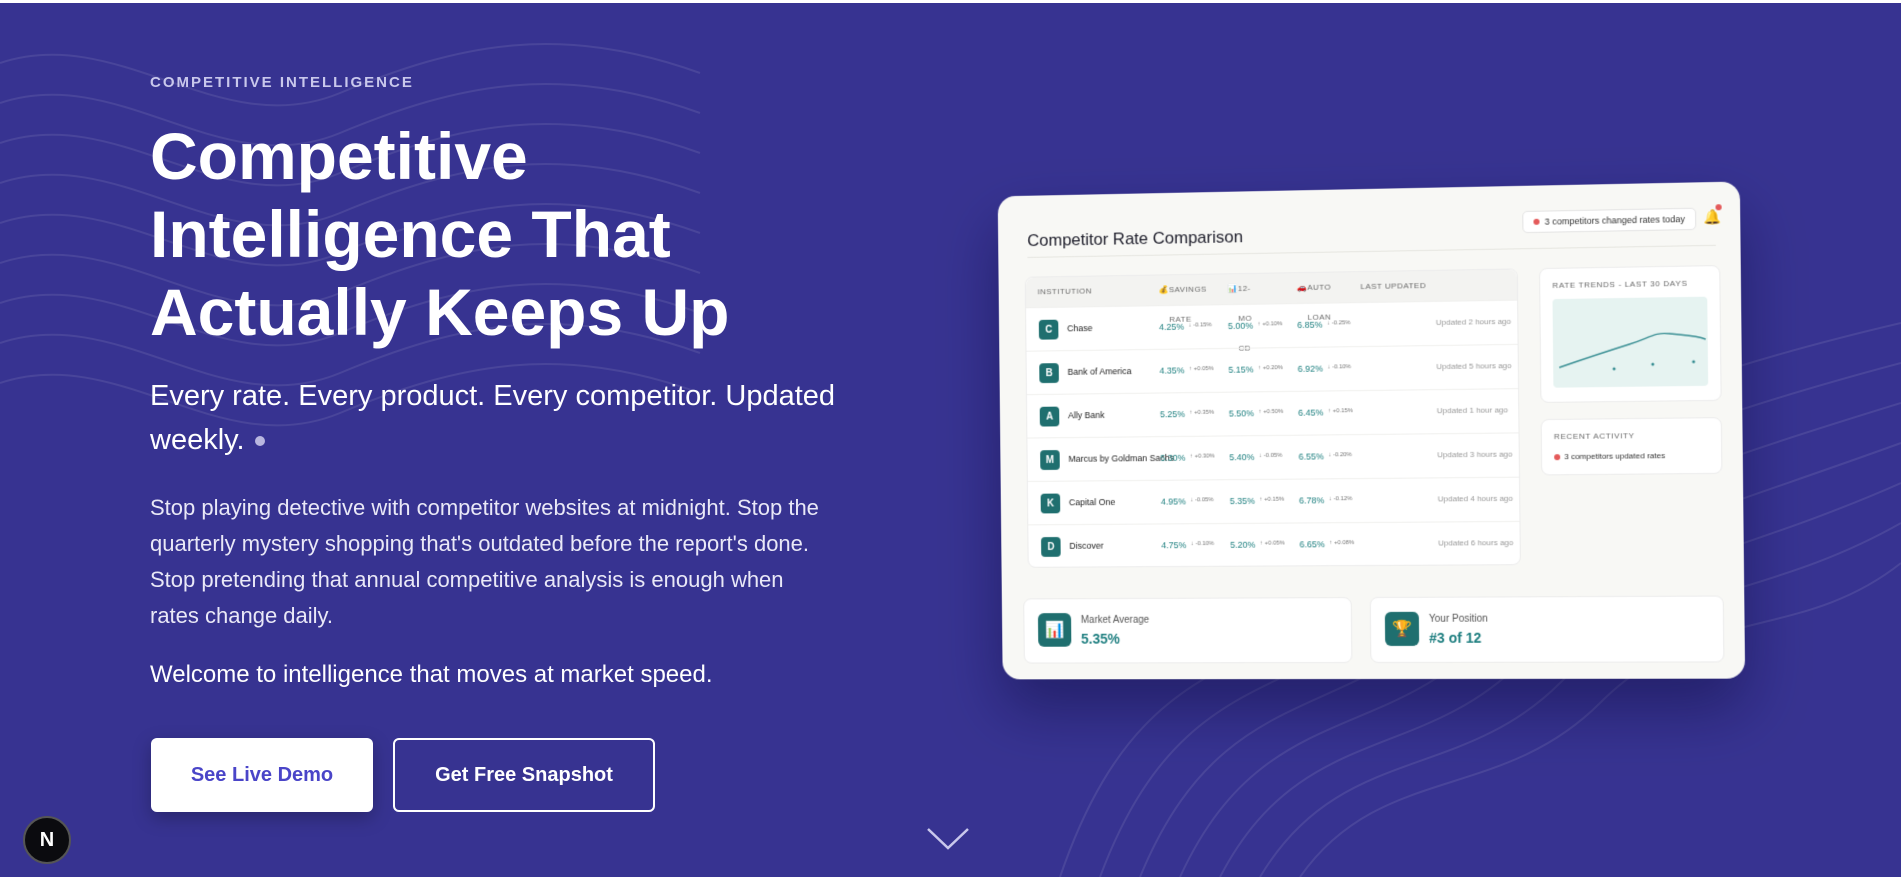  I want to click on auto-loan-rate: 6.45%, so click(1311, 412).